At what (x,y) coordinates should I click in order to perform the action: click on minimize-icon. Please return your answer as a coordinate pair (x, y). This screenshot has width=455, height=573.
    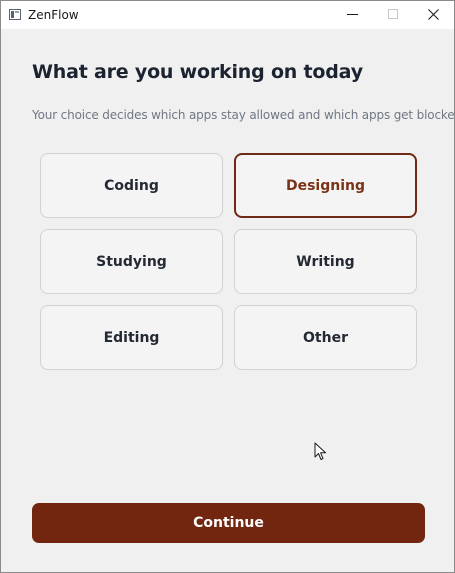
    Looking at the image, I should click on (352, 14).